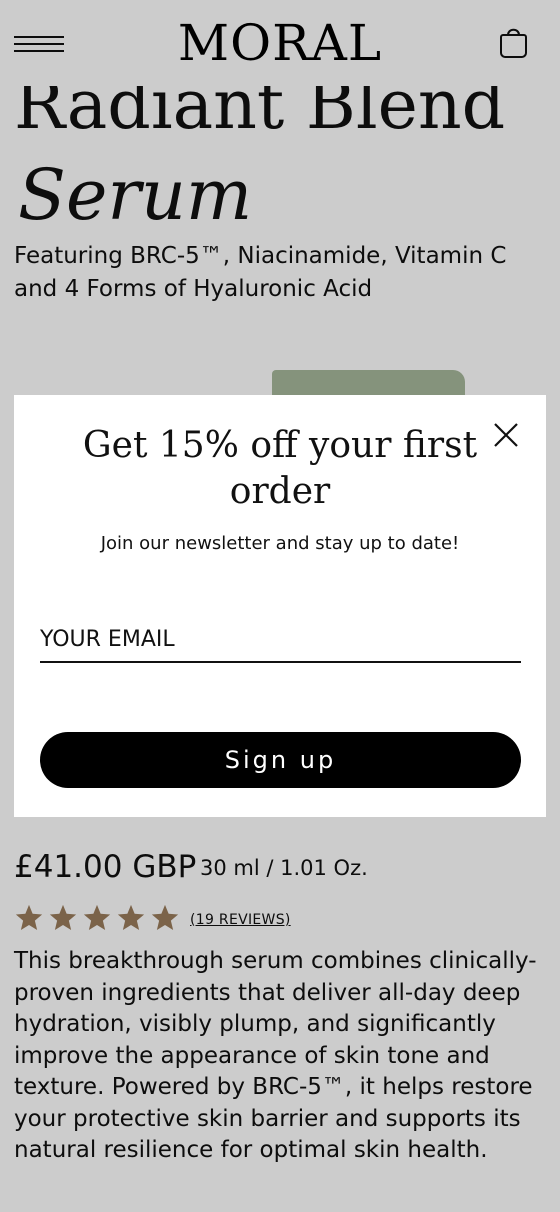 This screenshot has width=560, height=1212. Describe the element at coordinates (280, 468) in the screenshot. I see `modal-title: Get 15% off your first order` at that location.